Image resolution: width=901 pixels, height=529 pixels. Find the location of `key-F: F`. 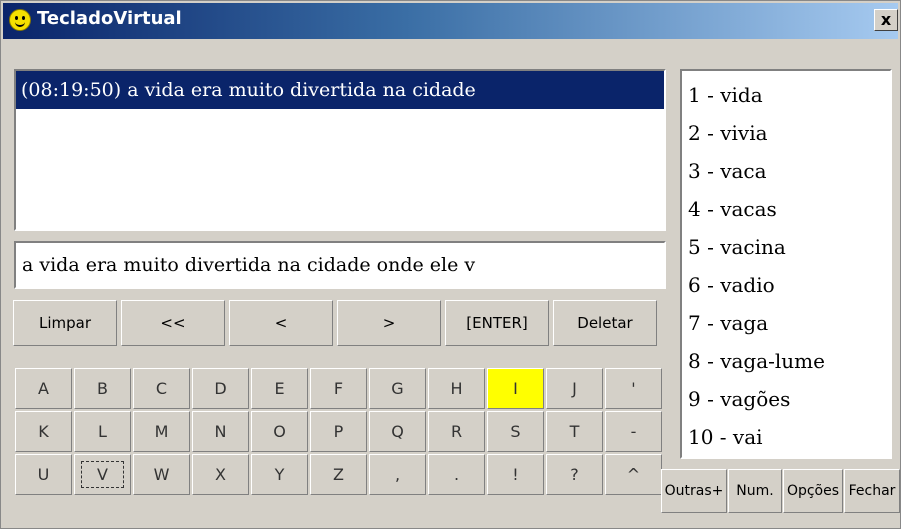

key-F: F is located at coordinates (338, 388).